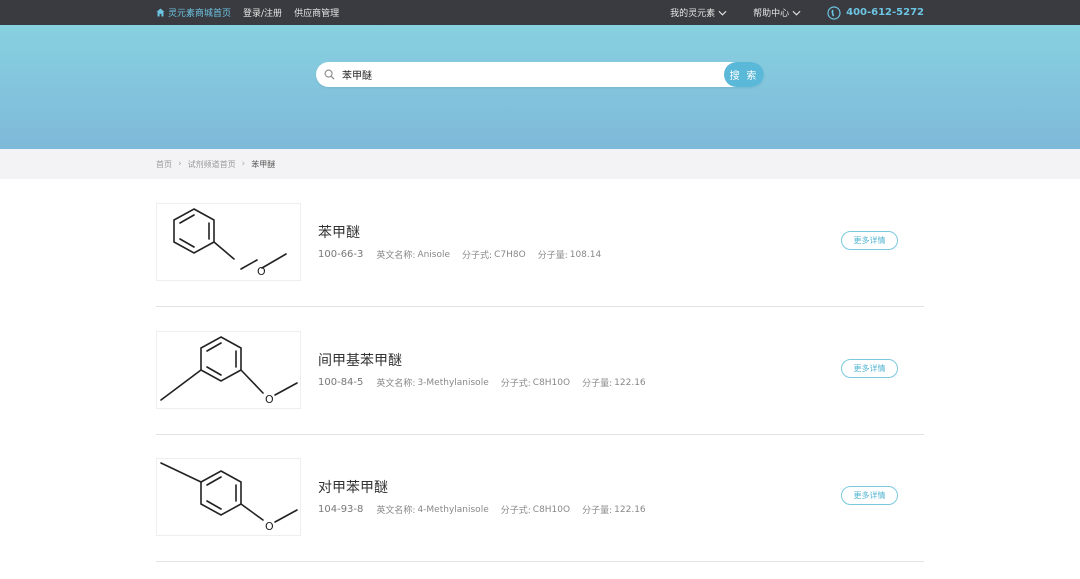 Image resolution: width=1080 pixels, height=579 pixels. What do you see at coordinates (353, 487) in the screenshot?
I see `product-name: 对甲苯甲醚` at bounding box center [353, 487].